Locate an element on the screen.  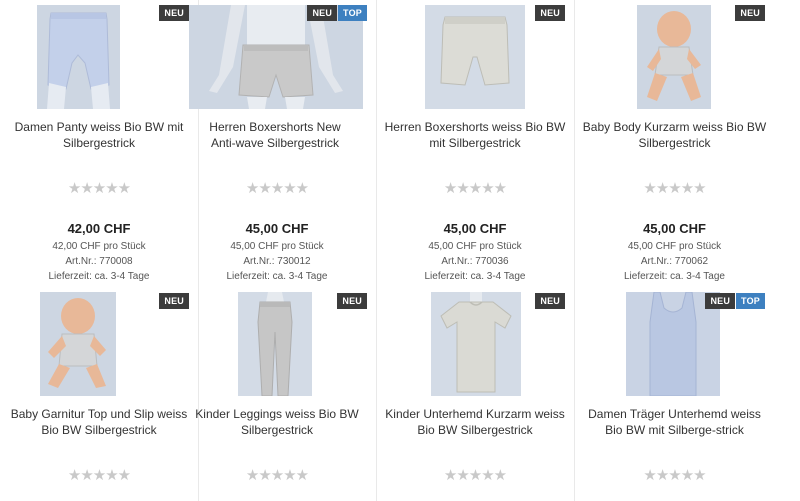
article-number: Art.Nr.: 770036 is located at coordinates (475, 261).